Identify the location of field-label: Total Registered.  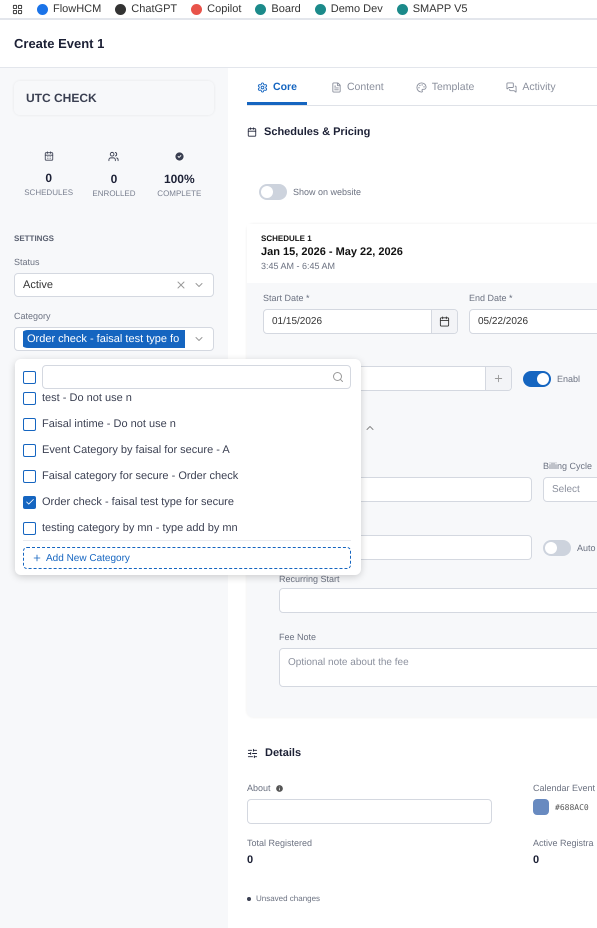
(280, 843).